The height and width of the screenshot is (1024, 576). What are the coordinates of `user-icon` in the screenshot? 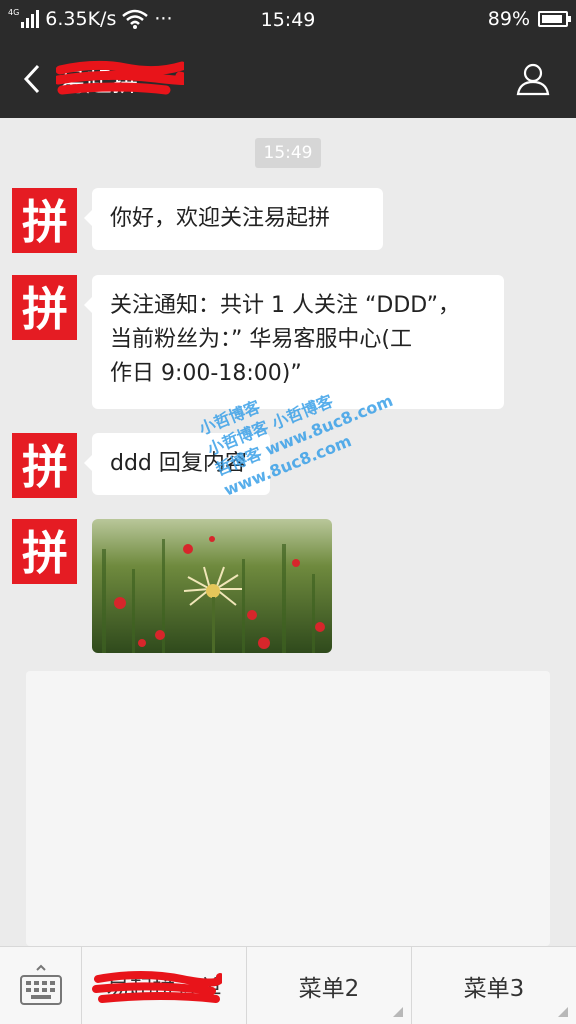 It's located at (533, 79).